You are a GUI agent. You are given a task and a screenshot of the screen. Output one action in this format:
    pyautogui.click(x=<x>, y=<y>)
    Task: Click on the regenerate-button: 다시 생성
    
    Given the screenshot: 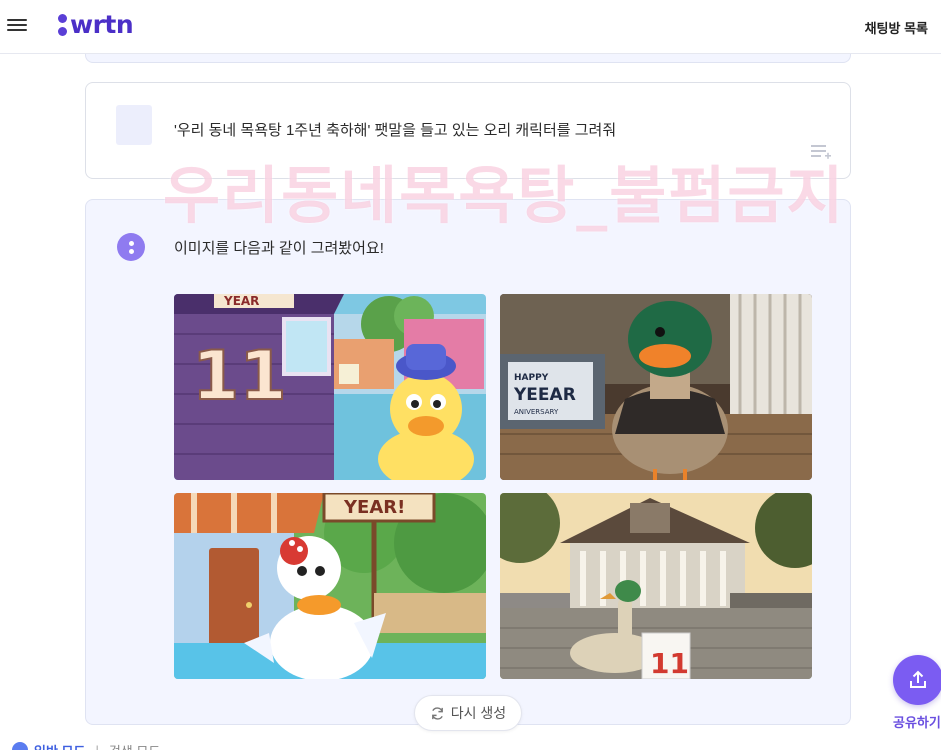 What is the action you would take?
    pyautogui.click(x=468, y=713)
    